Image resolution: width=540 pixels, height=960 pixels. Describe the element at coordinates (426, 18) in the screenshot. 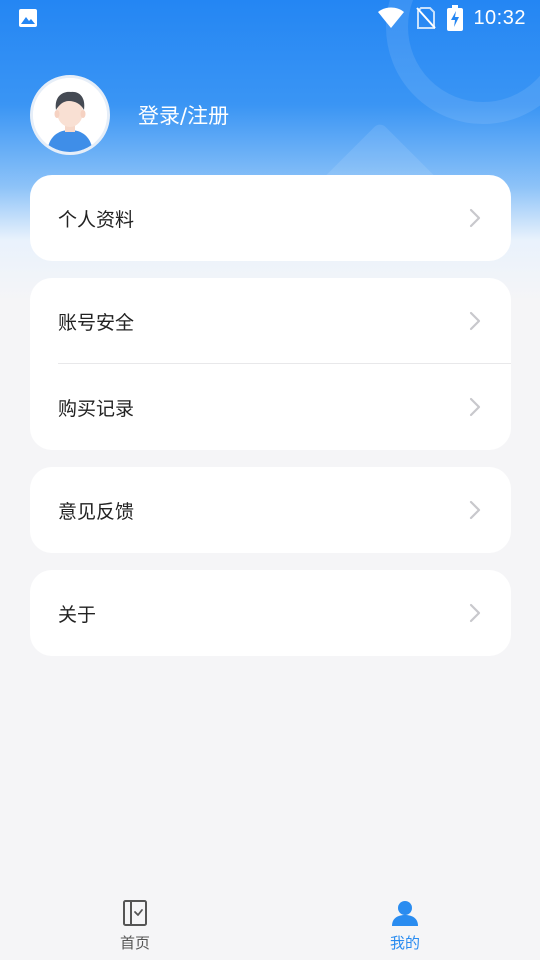

I see `no-sim-icon` at that location.